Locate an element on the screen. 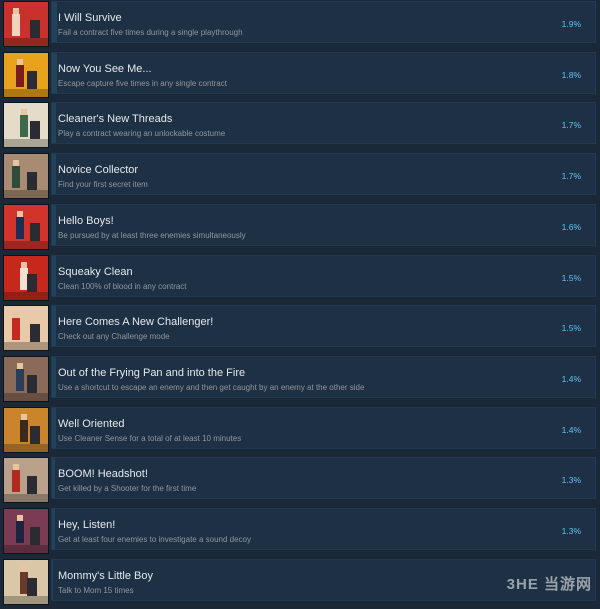  watermark: 3HE 当游网 is located at coordinates (549, 584).